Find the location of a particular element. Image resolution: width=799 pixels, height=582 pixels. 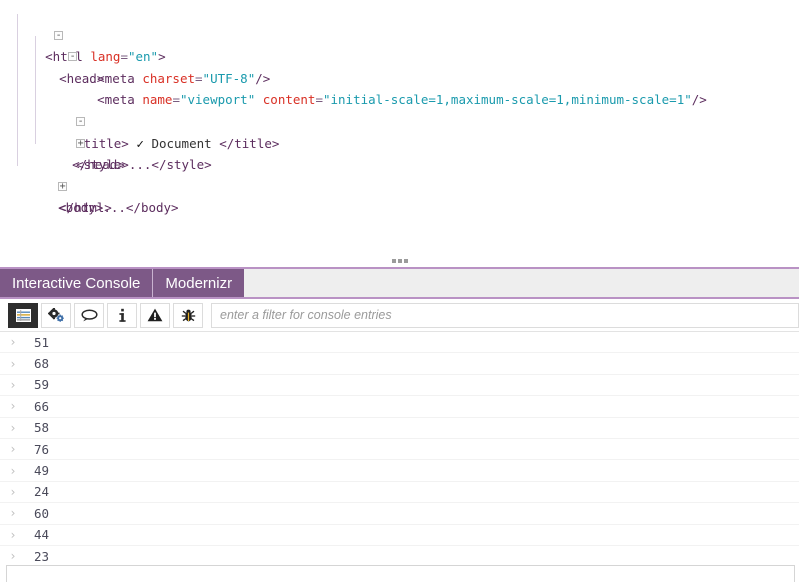

warning-entries-toggle is located at coordinates (155, 315).